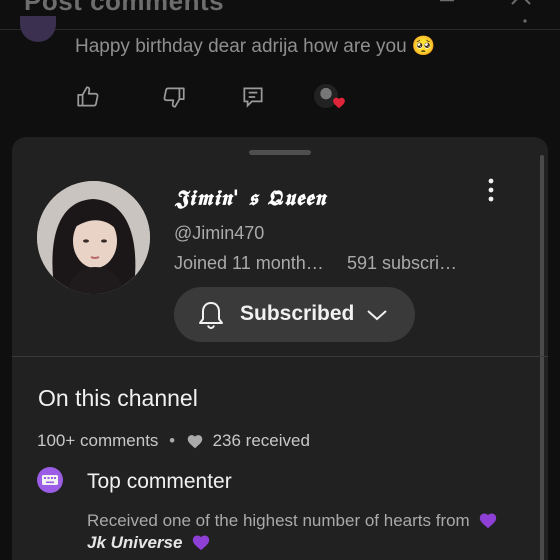 Image resolution: width=560 pixels, height=560 pixels. I want to click on commenter-avatar, so click(38, 29).